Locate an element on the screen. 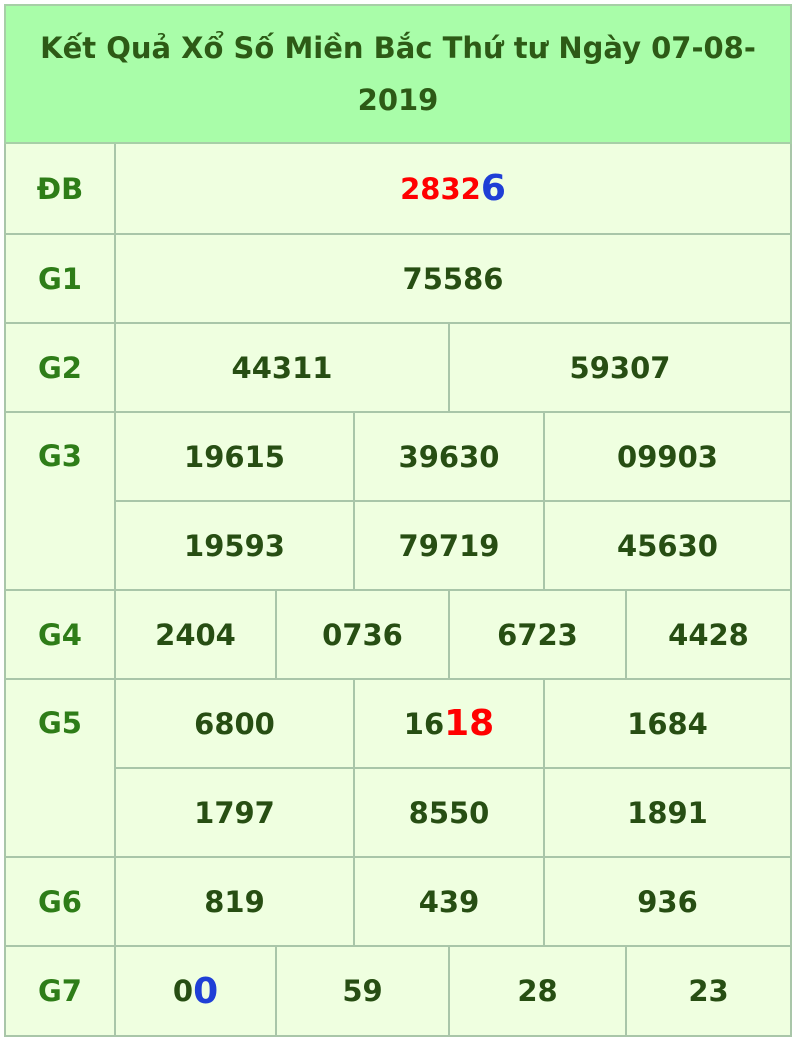 The image size is (800, 1041). seventh-prize-number: 28 is located at coordinates (538, 992).